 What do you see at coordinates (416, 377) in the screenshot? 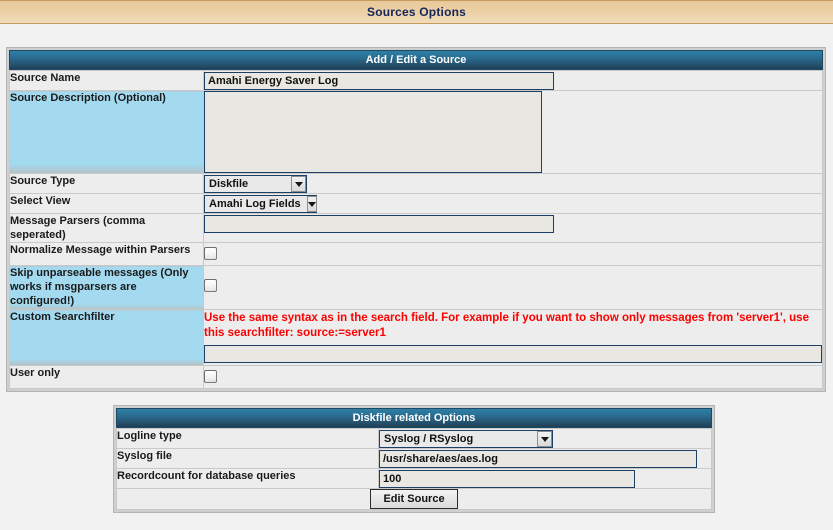
I see `row-user-only: User only` at bounding box center [416, 377].